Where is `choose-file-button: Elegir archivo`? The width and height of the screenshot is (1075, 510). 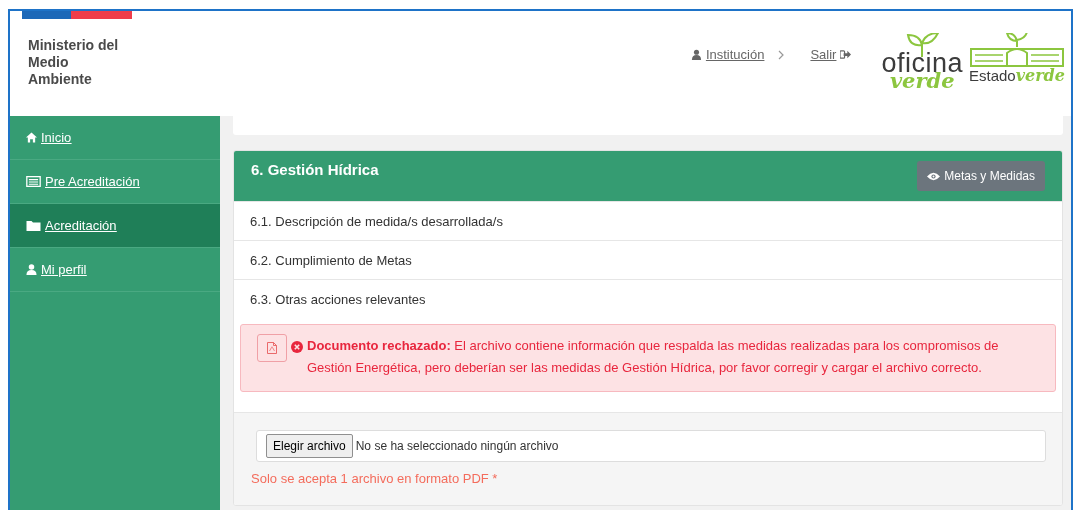 choose-file-button: Elegir archivo is located at coordinates (309, 446).